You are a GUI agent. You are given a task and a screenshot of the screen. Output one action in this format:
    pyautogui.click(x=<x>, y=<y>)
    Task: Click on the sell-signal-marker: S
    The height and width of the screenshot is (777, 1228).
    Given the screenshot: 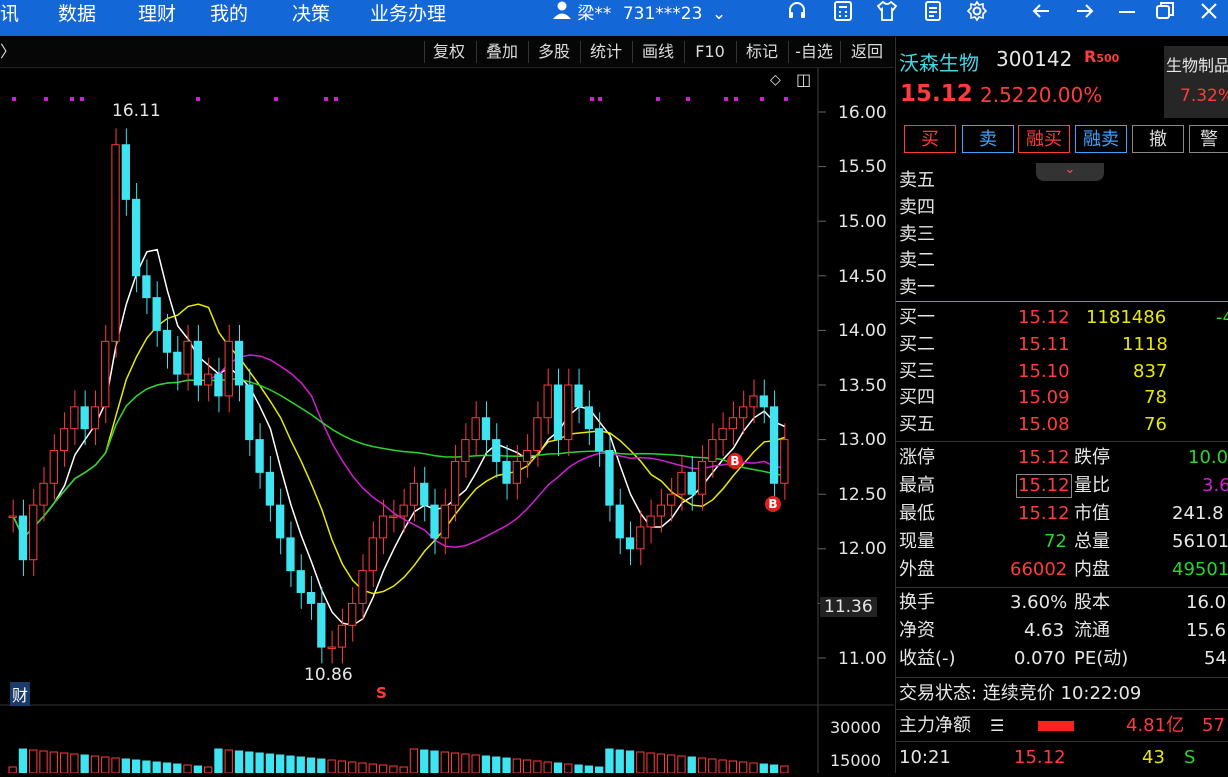 What is the action you would take?
    pyautogui.click(x=381, y=693)
    